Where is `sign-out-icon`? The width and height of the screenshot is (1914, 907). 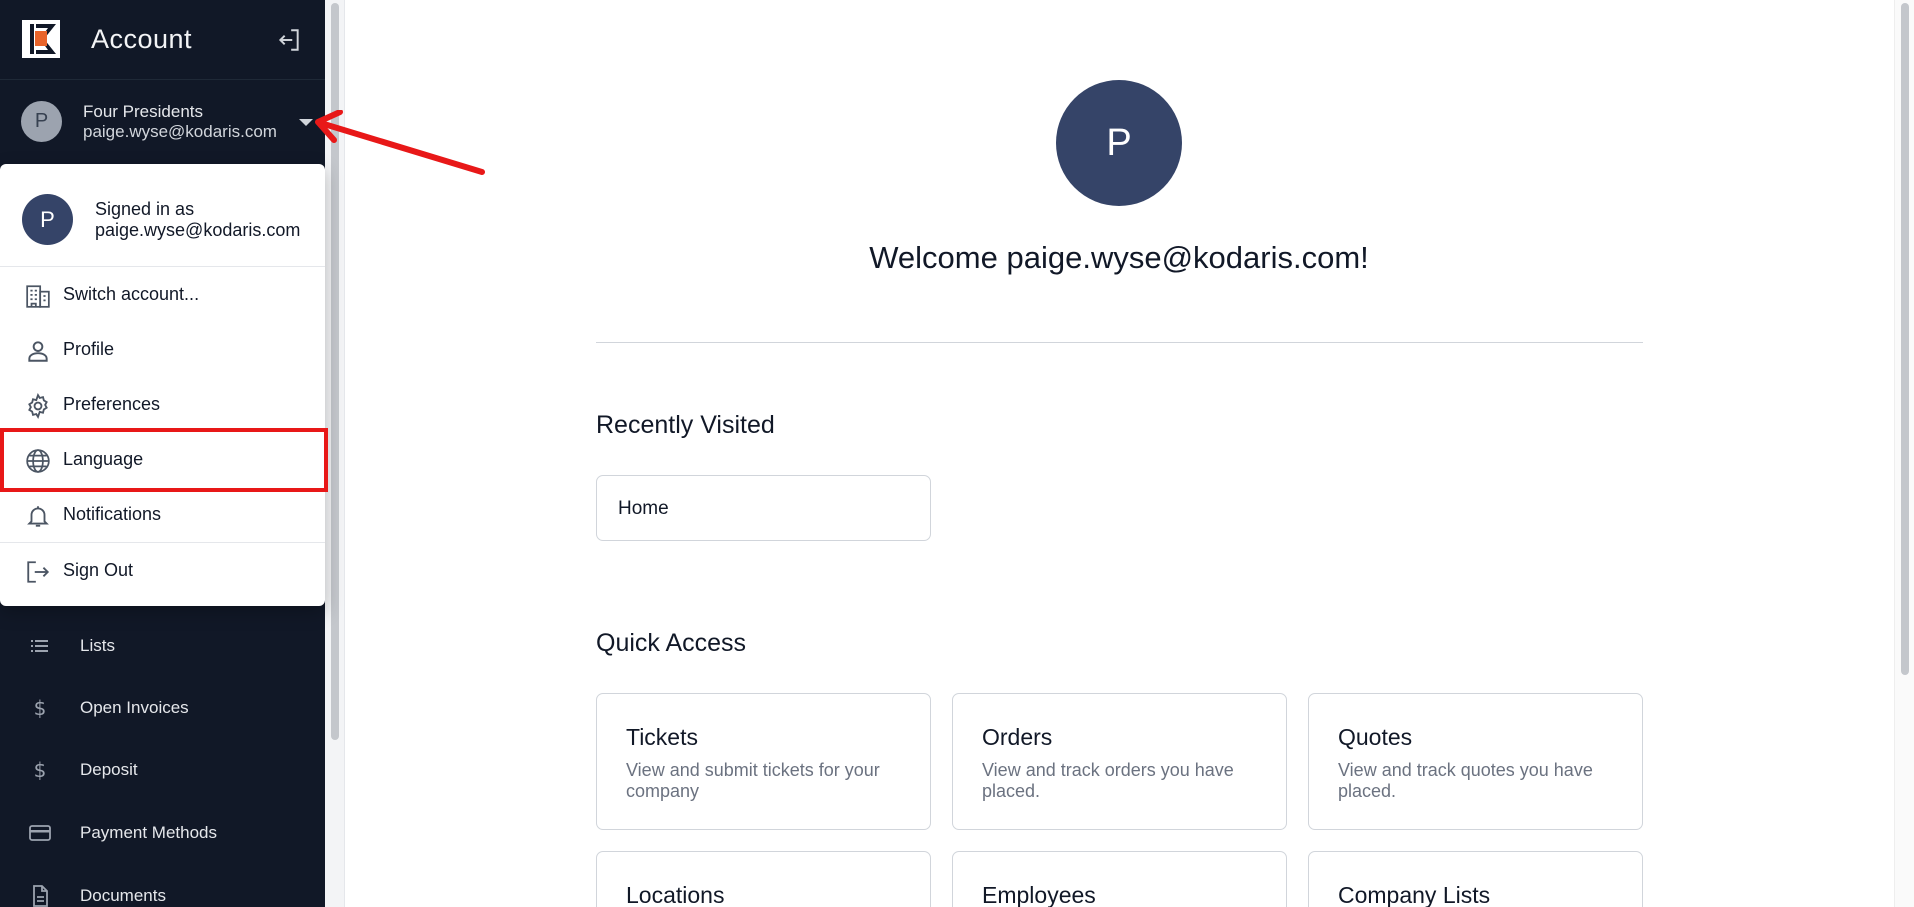 sign-out-icon is located at coordinates (38, 572).